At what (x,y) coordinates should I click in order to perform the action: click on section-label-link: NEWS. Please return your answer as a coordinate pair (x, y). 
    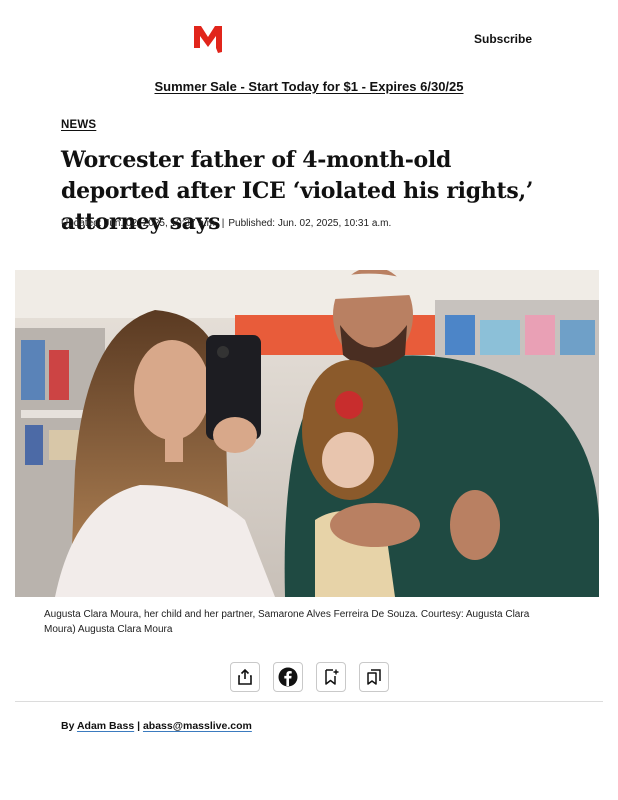
    Looking at the image, I should click on (78, 125).